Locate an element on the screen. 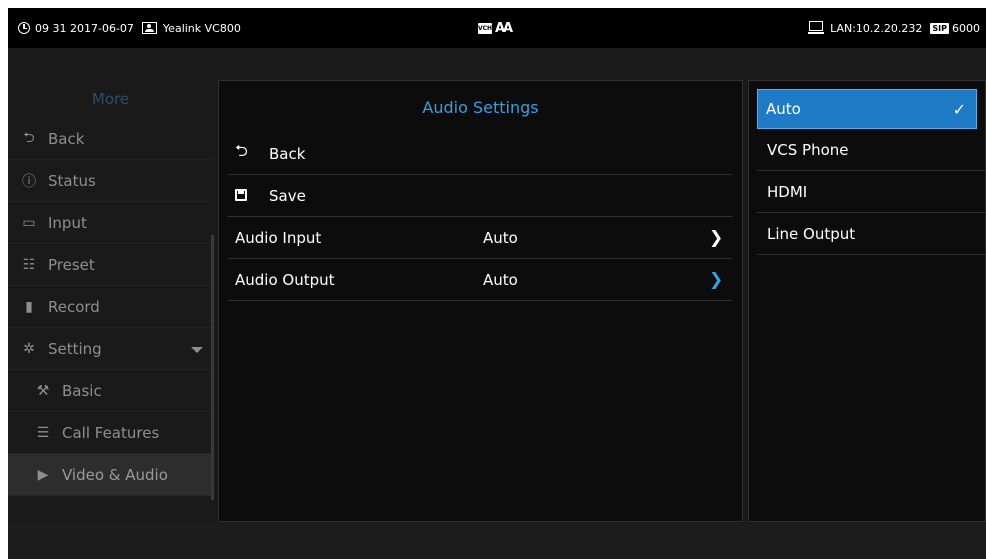 This screenshot has height=559, width=986. back-button: ⮌ Back is located at coordinates (480, 154).